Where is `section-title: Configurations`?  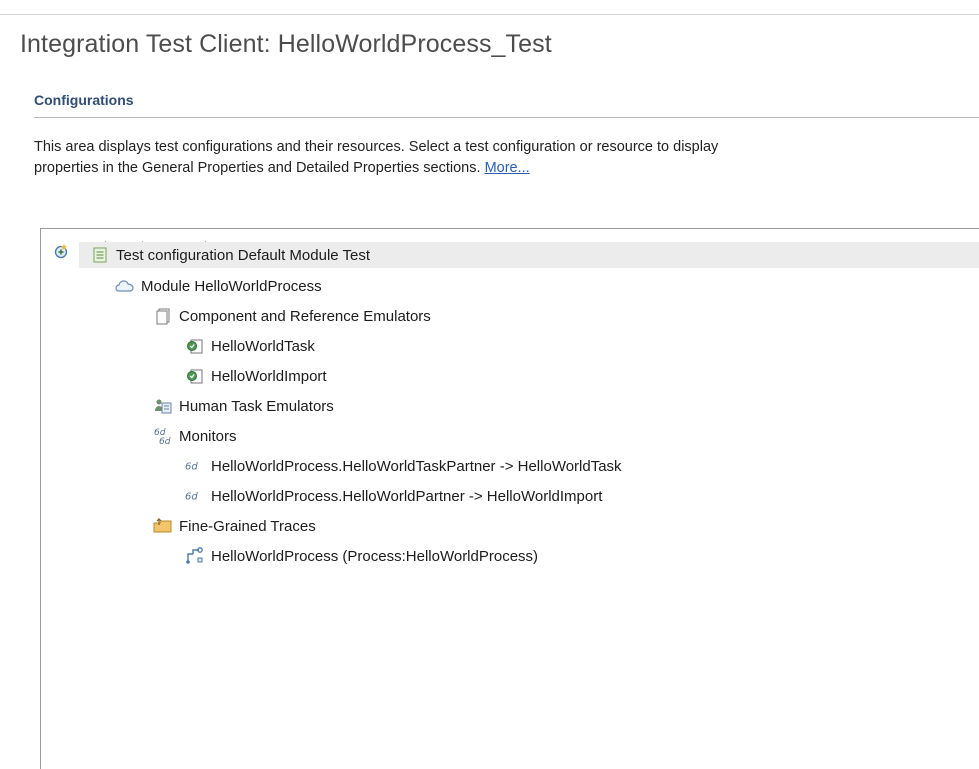
section-title: Configurations is located at coordinates (84, 100).